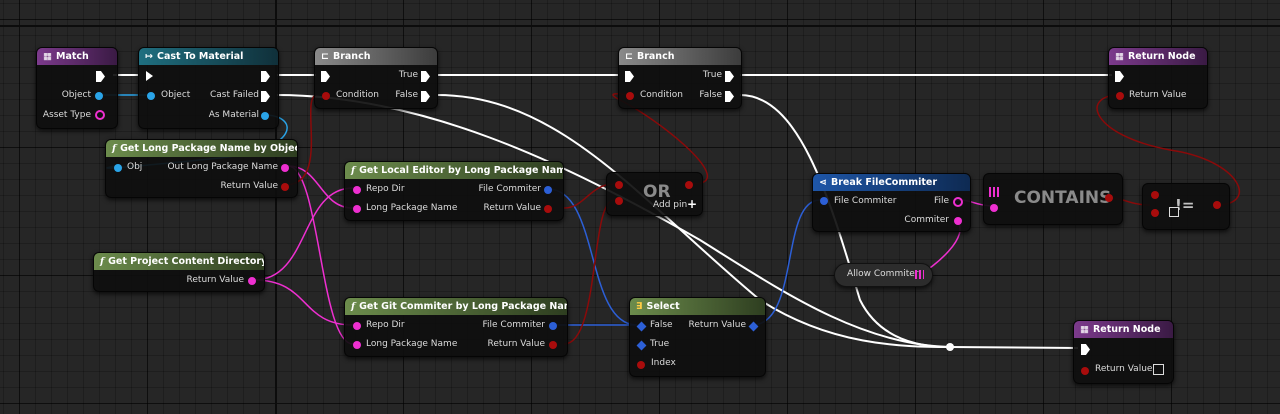 This screenshot has height=414, width=1280. What do you see at coordinates (1174, 212) in the screenshot?
I see `not-equal-checkbox` at bounding box center [1174, 212].